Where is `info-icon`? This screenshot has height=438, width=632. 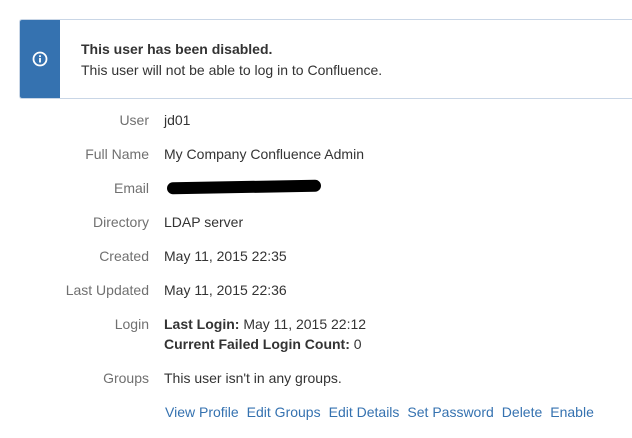 info-icon is located at coordinates (40, 59).